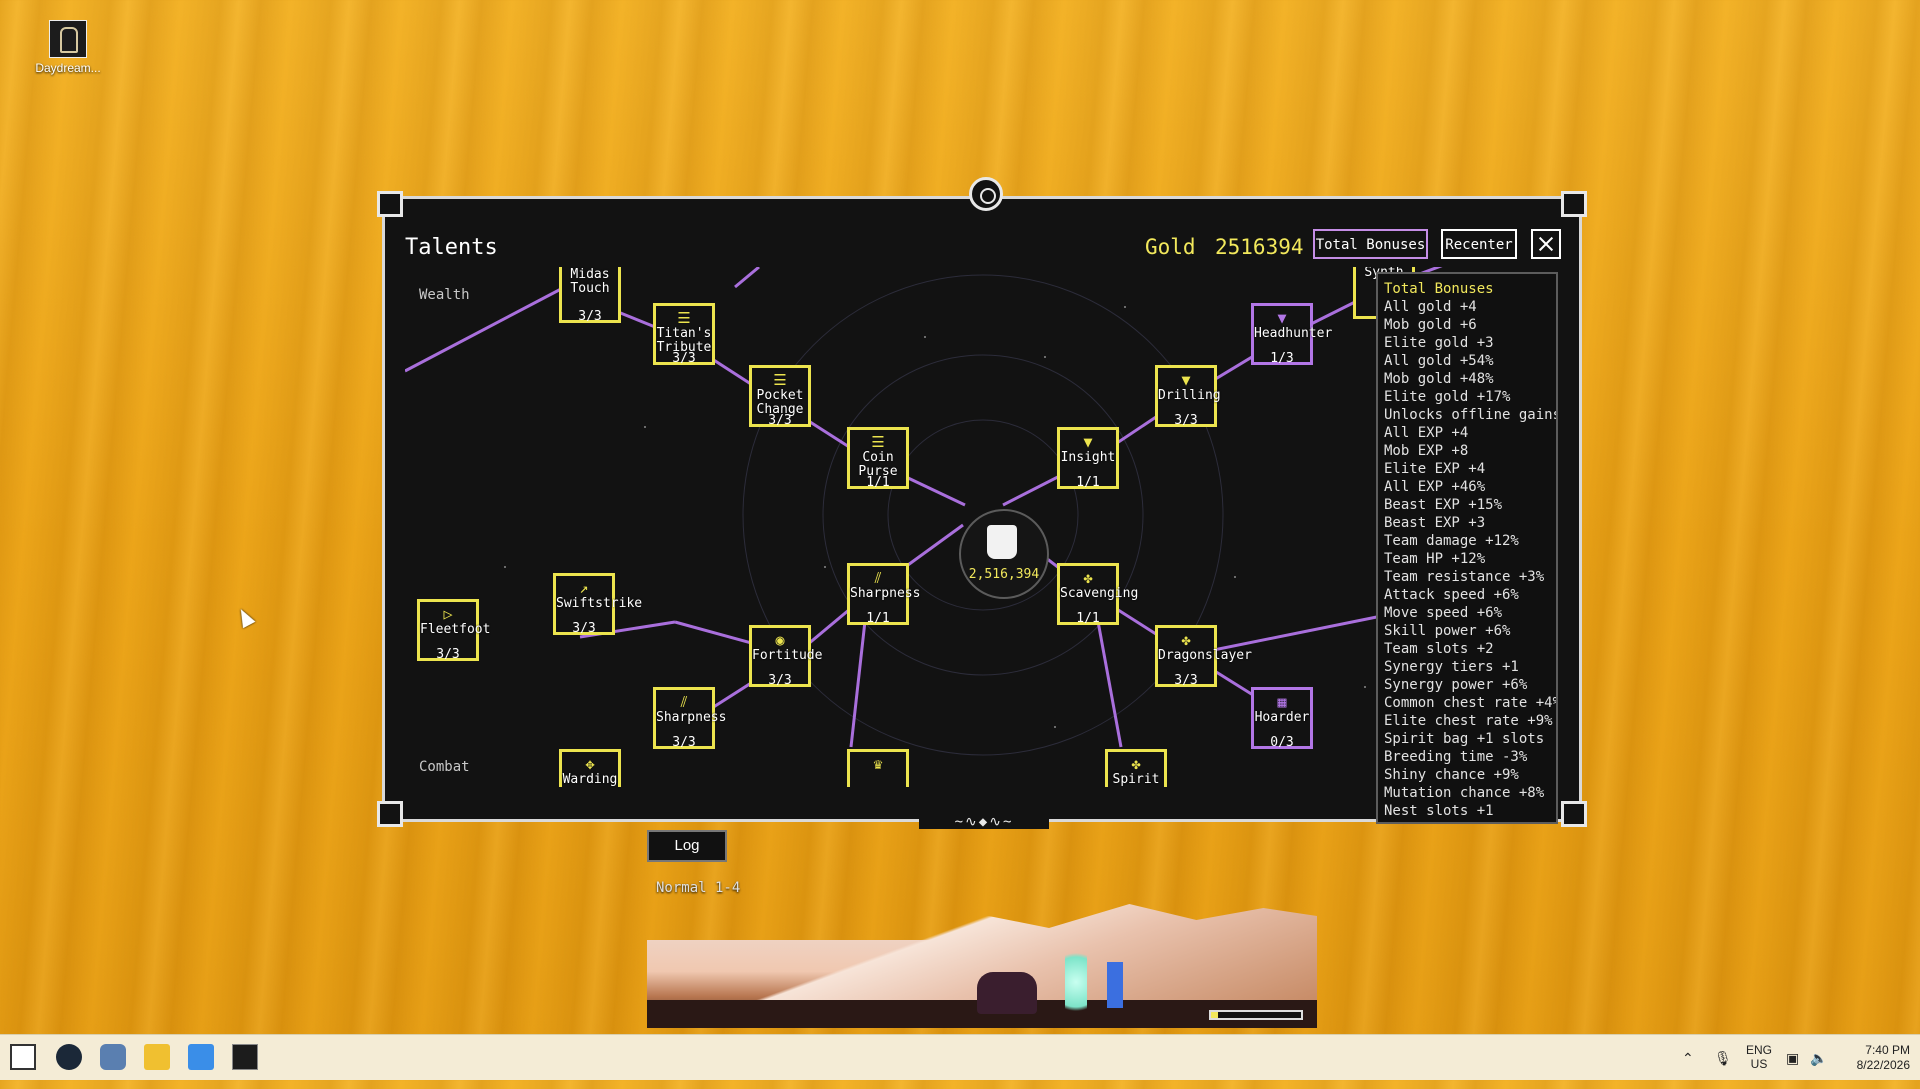 The height and width of the screenshot is (1089, 1920). Describe the element at coordinates (878, 458) in the screenshot. I see `talent-node-coin-purse: ☰ Coin Purse 1/1` at that location.